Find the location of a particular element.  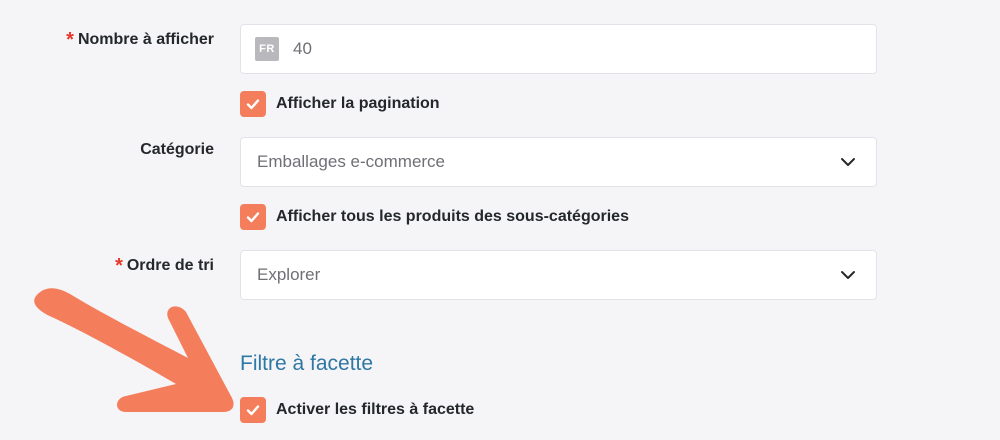

sort-order-label: * Ordre de tri is located at coordinates (164, 265).